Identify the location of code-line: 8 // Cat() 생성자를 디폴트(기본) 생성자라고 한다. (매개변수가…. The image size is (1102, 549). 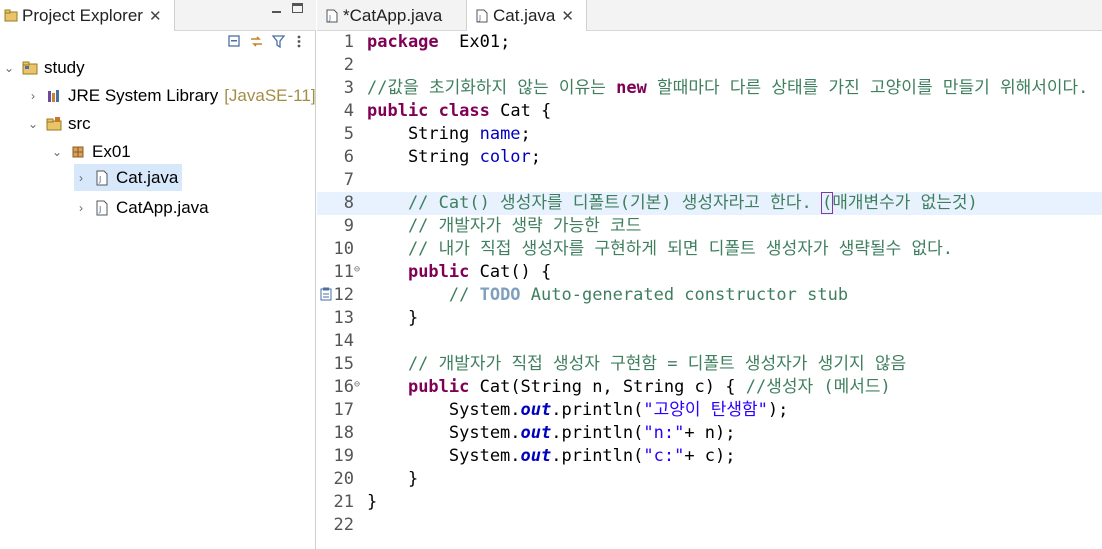
(709, 203).